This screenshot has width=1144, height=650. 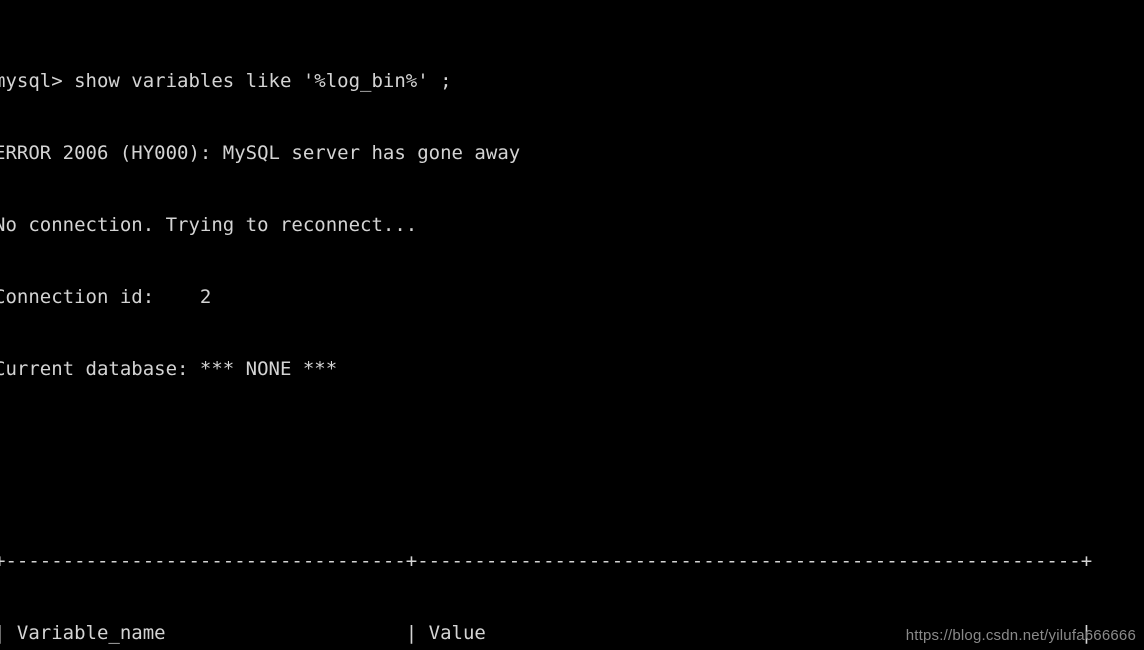 What do you see at coordinates (1020, 635) in the screenshot?
I see `csdn-watermark: https://blog.csdn.net/yilufa666666` at bounding box center [1020, 635].